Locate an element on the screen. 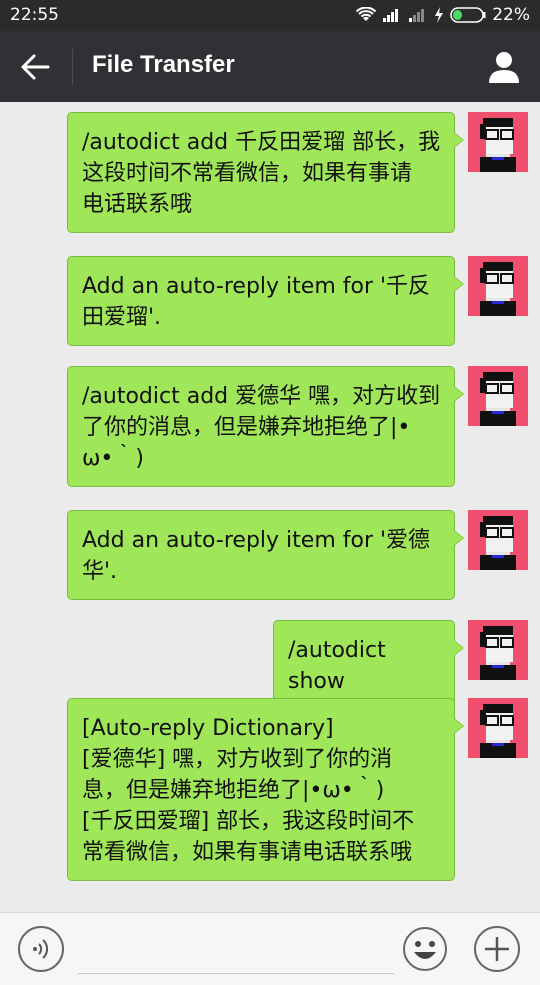 The height and width of the screenshot is (985, 540). message-line: /autodict show is located at coordinates (337, 666).